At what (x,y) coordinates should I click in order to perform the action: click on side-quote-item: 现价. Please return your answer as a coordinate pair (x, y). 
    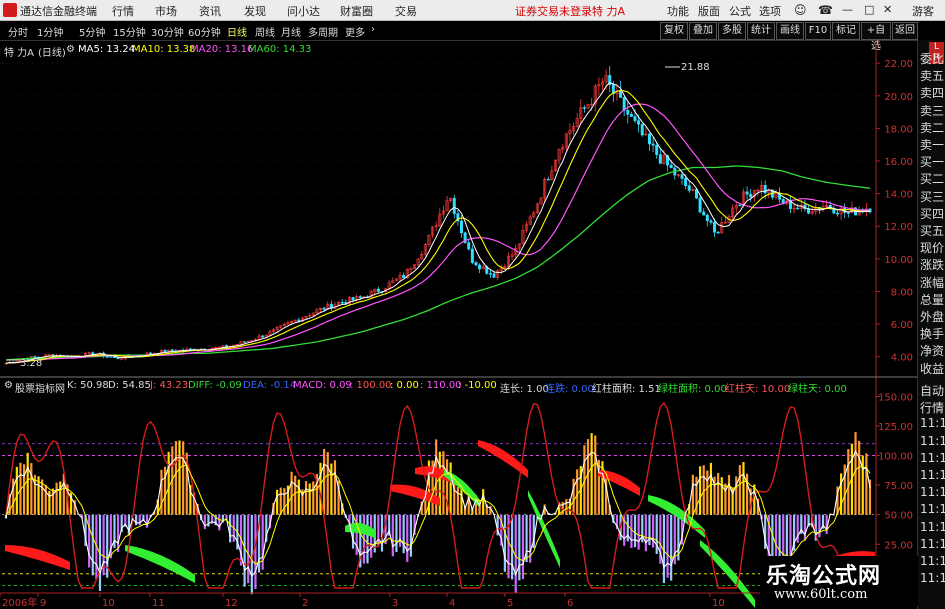
    Looking at the image, I should click on (932, 247).